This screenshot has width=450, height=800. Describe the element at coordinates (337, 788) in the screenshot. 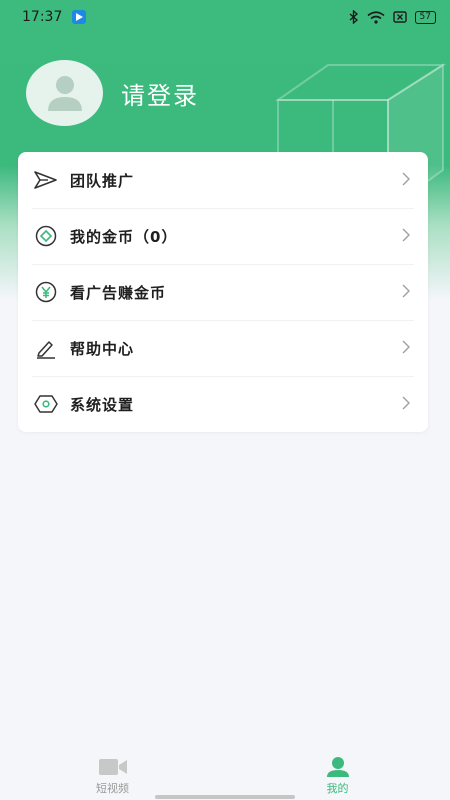

I see `tab-label: 我的` at that location.